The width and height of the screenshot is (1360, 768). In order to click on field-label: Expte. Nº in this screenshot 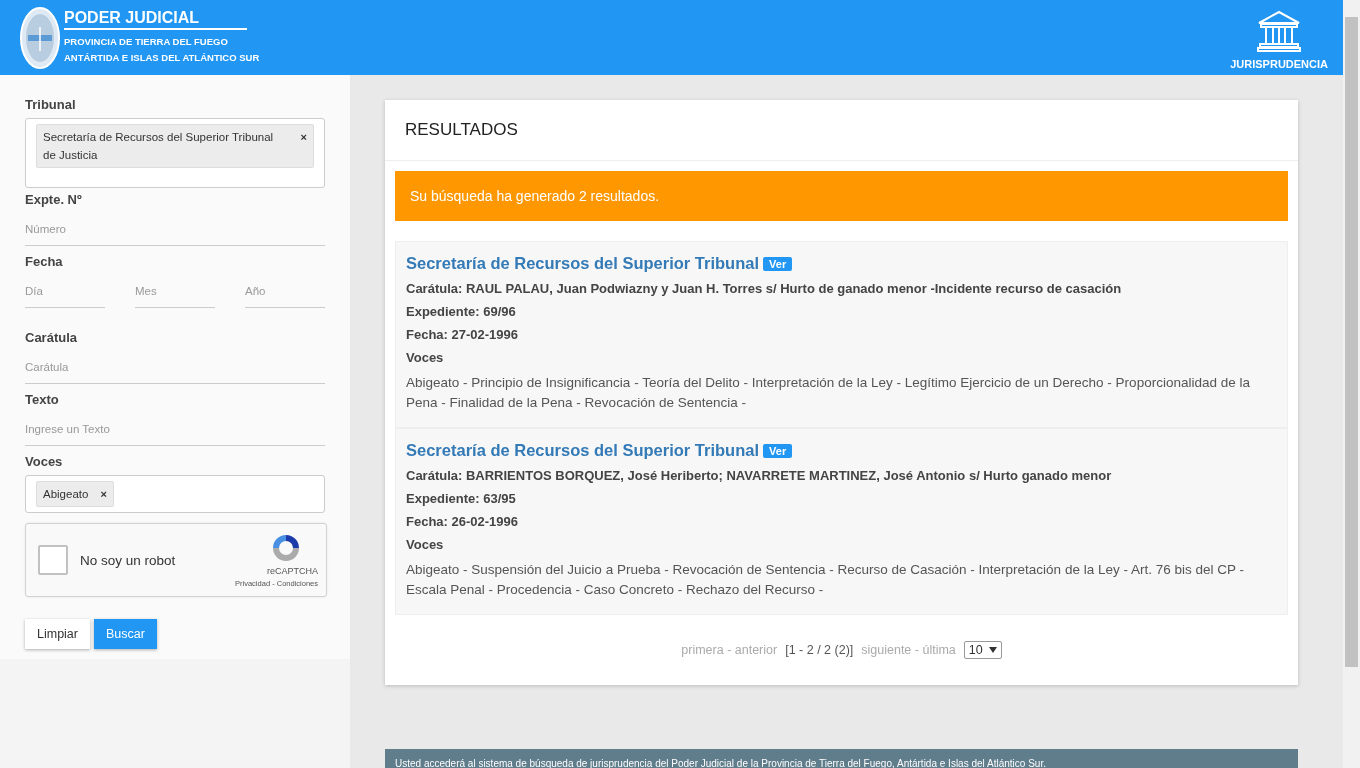, I will do `click(54, 199)`.